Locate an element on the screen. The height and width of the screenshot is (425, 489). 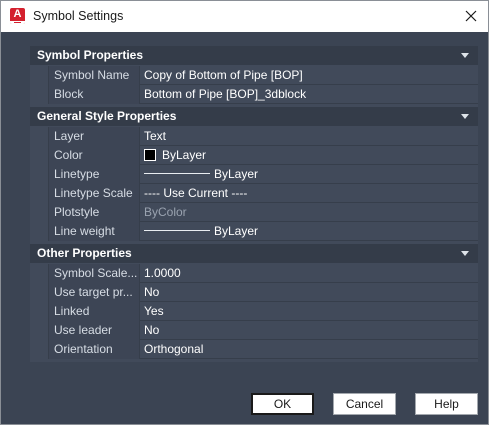
property-label: Color is located at coordinates (94, 155).